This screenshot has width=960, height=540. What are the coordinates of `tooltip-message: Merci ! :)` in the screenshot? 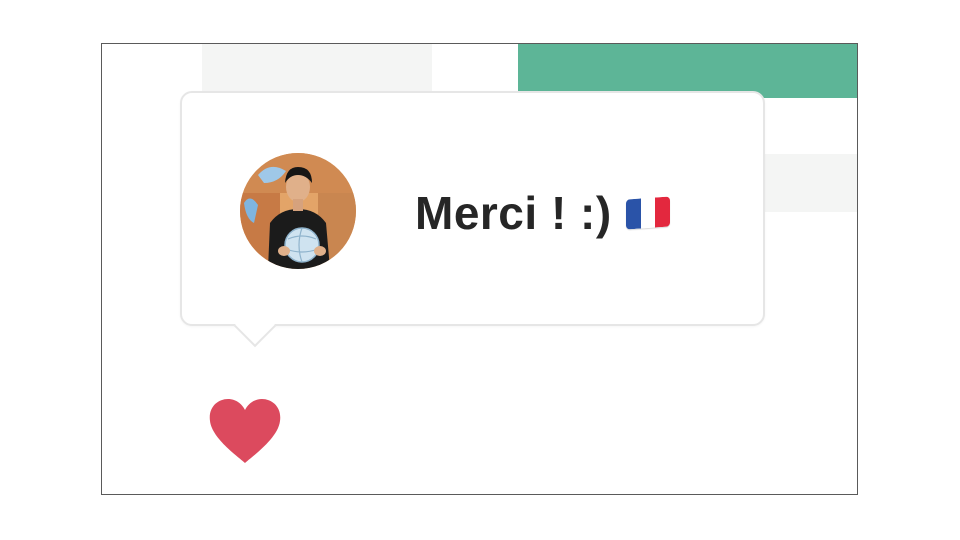 It's located at (542, 213).